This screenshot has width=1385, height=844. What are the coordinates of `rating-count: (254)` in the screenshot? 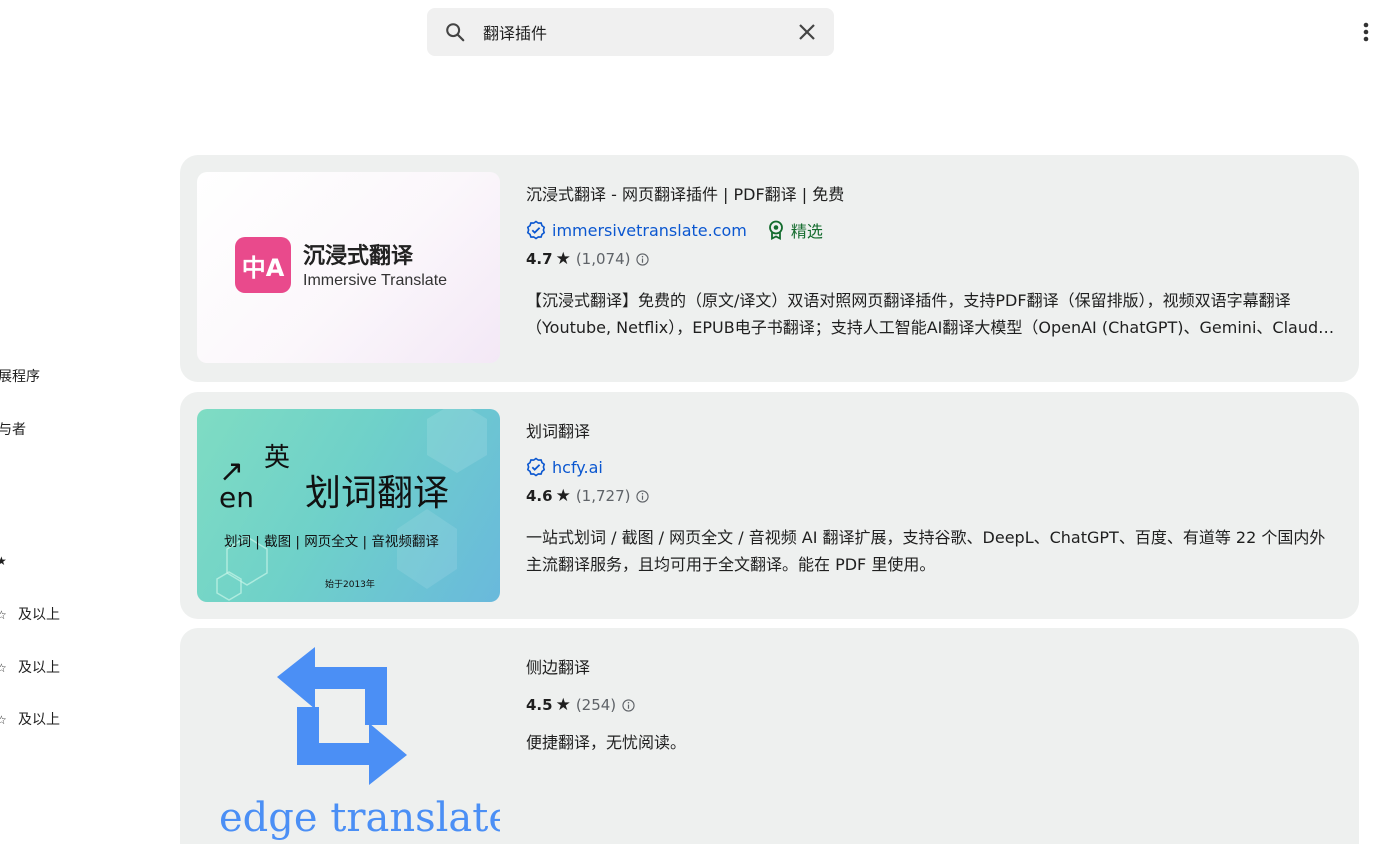 It's located at (596, 705).